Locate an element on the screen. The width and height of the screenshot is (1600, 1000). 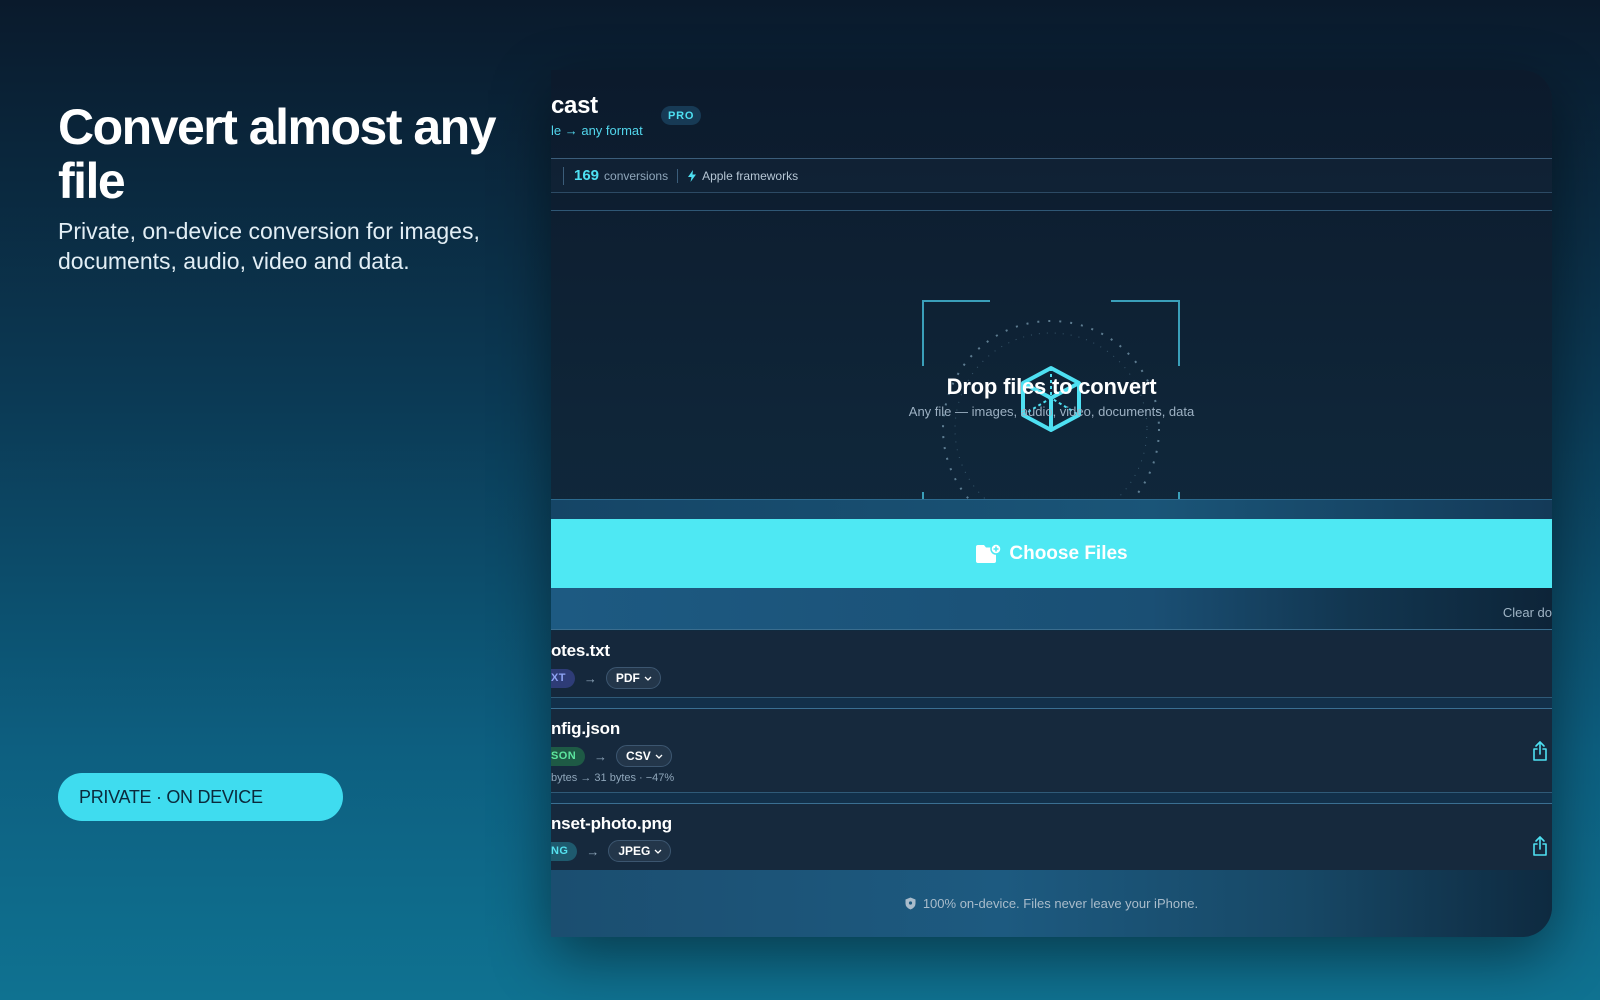
pro-badge: PRO is located at coordinates (681, 115).